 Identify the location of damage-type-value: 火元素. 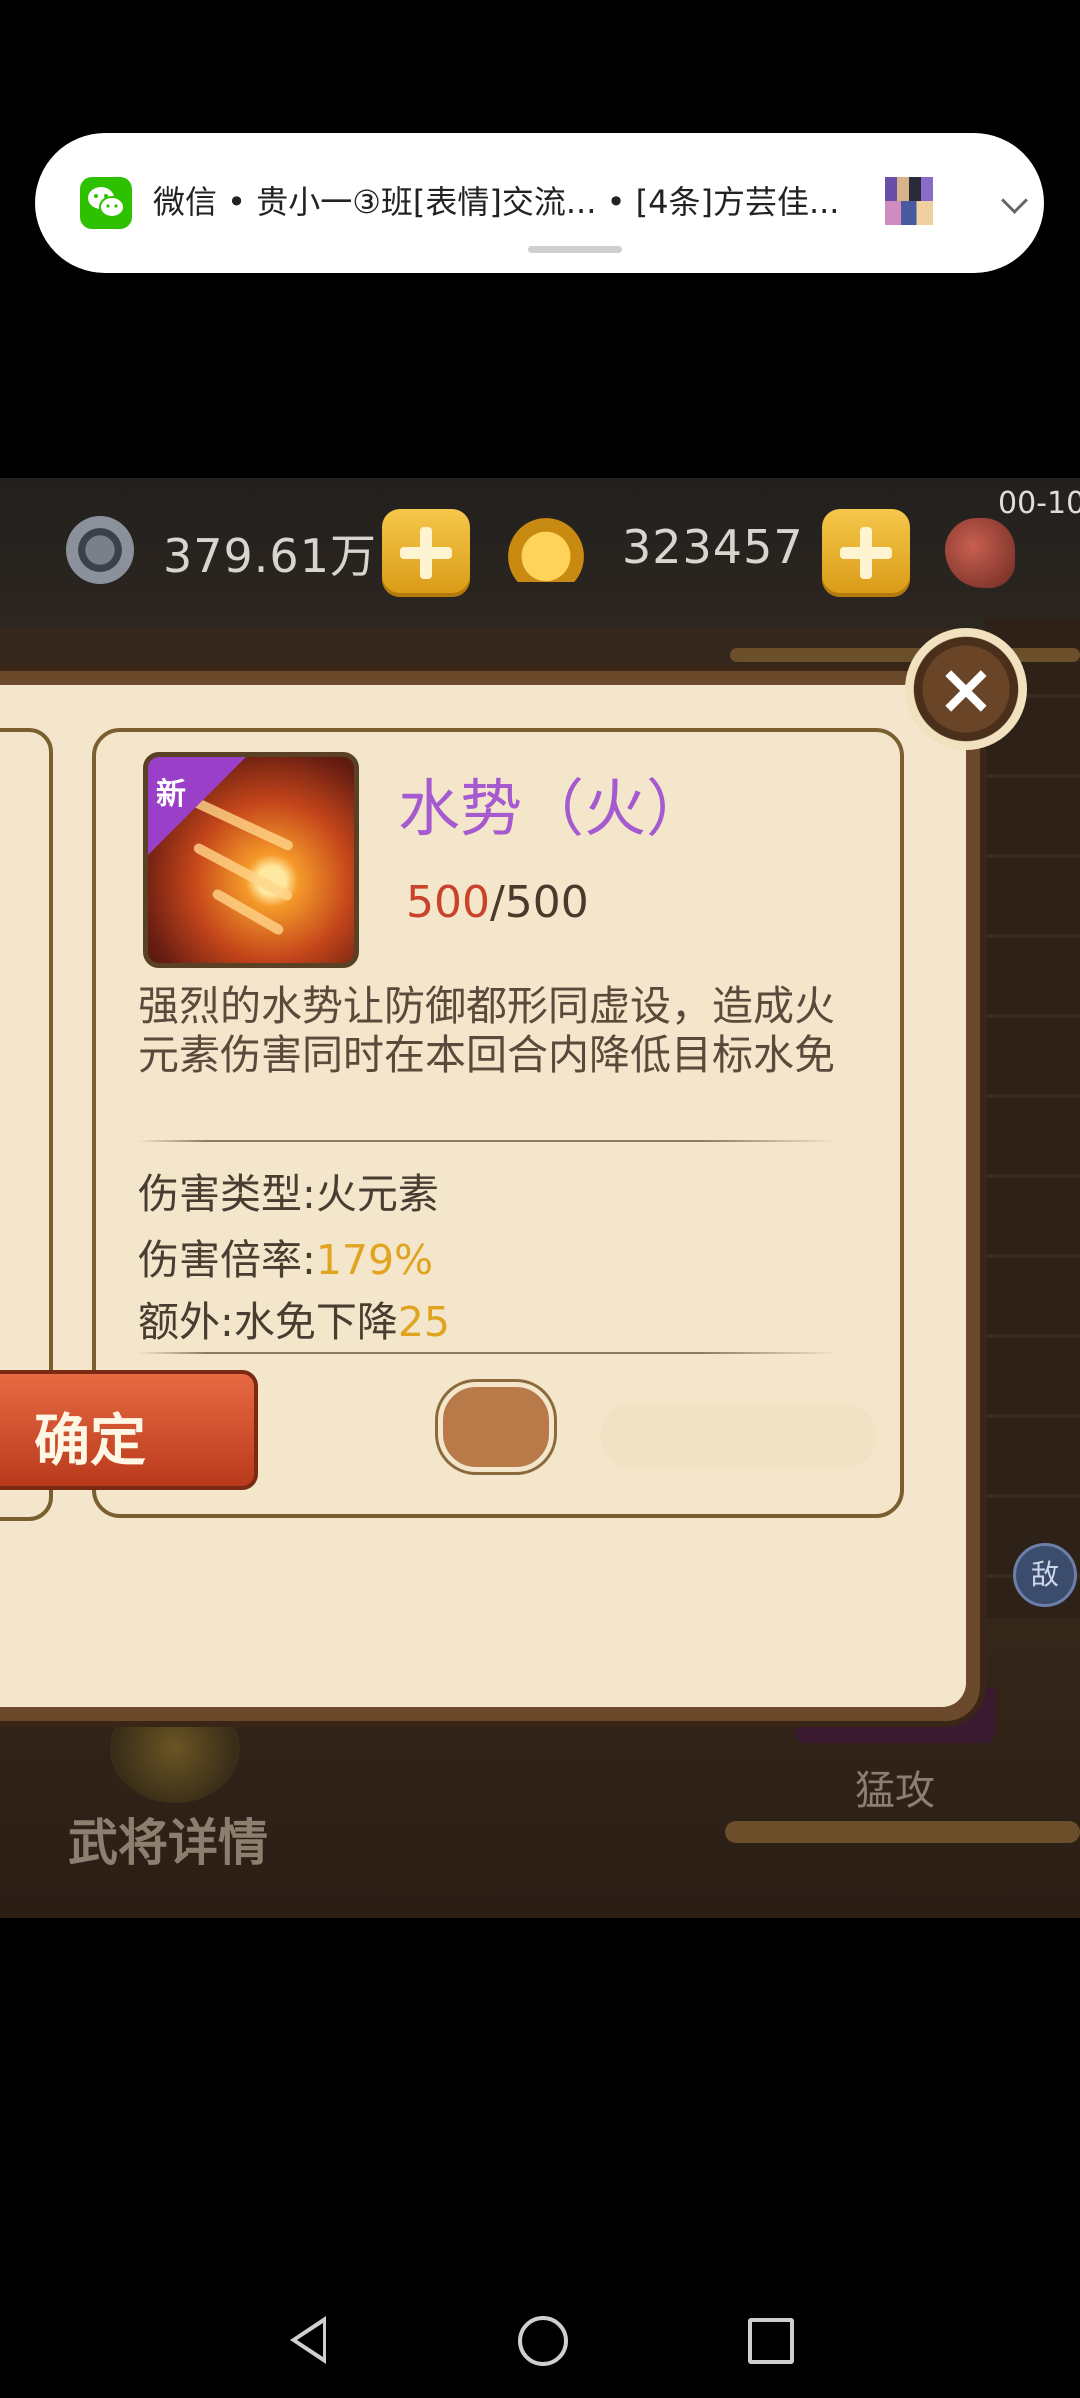
(377, 1194).